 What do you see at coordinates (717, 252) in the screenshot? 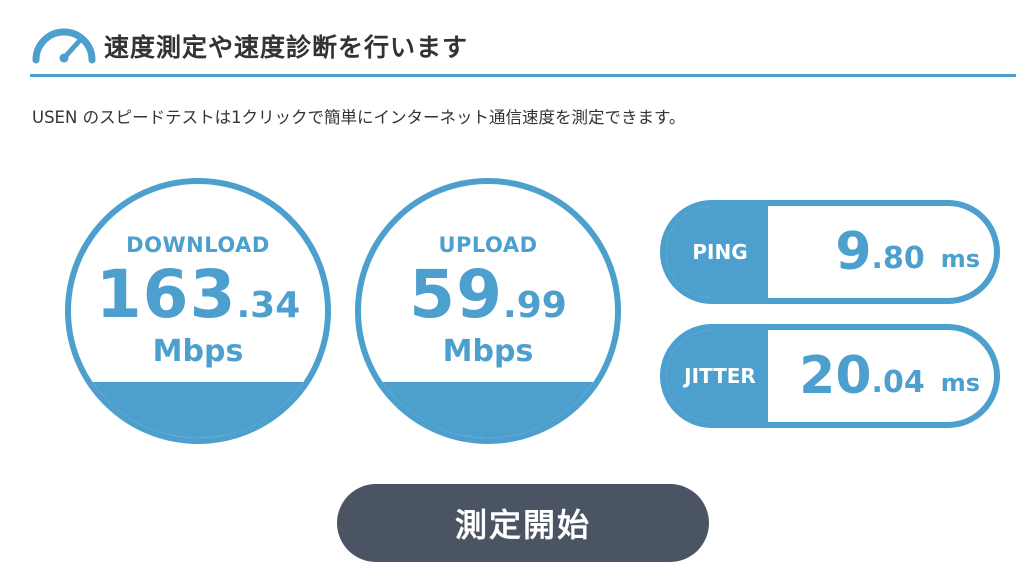
I see `ping-label: PING` at bounding box center [717, 252].